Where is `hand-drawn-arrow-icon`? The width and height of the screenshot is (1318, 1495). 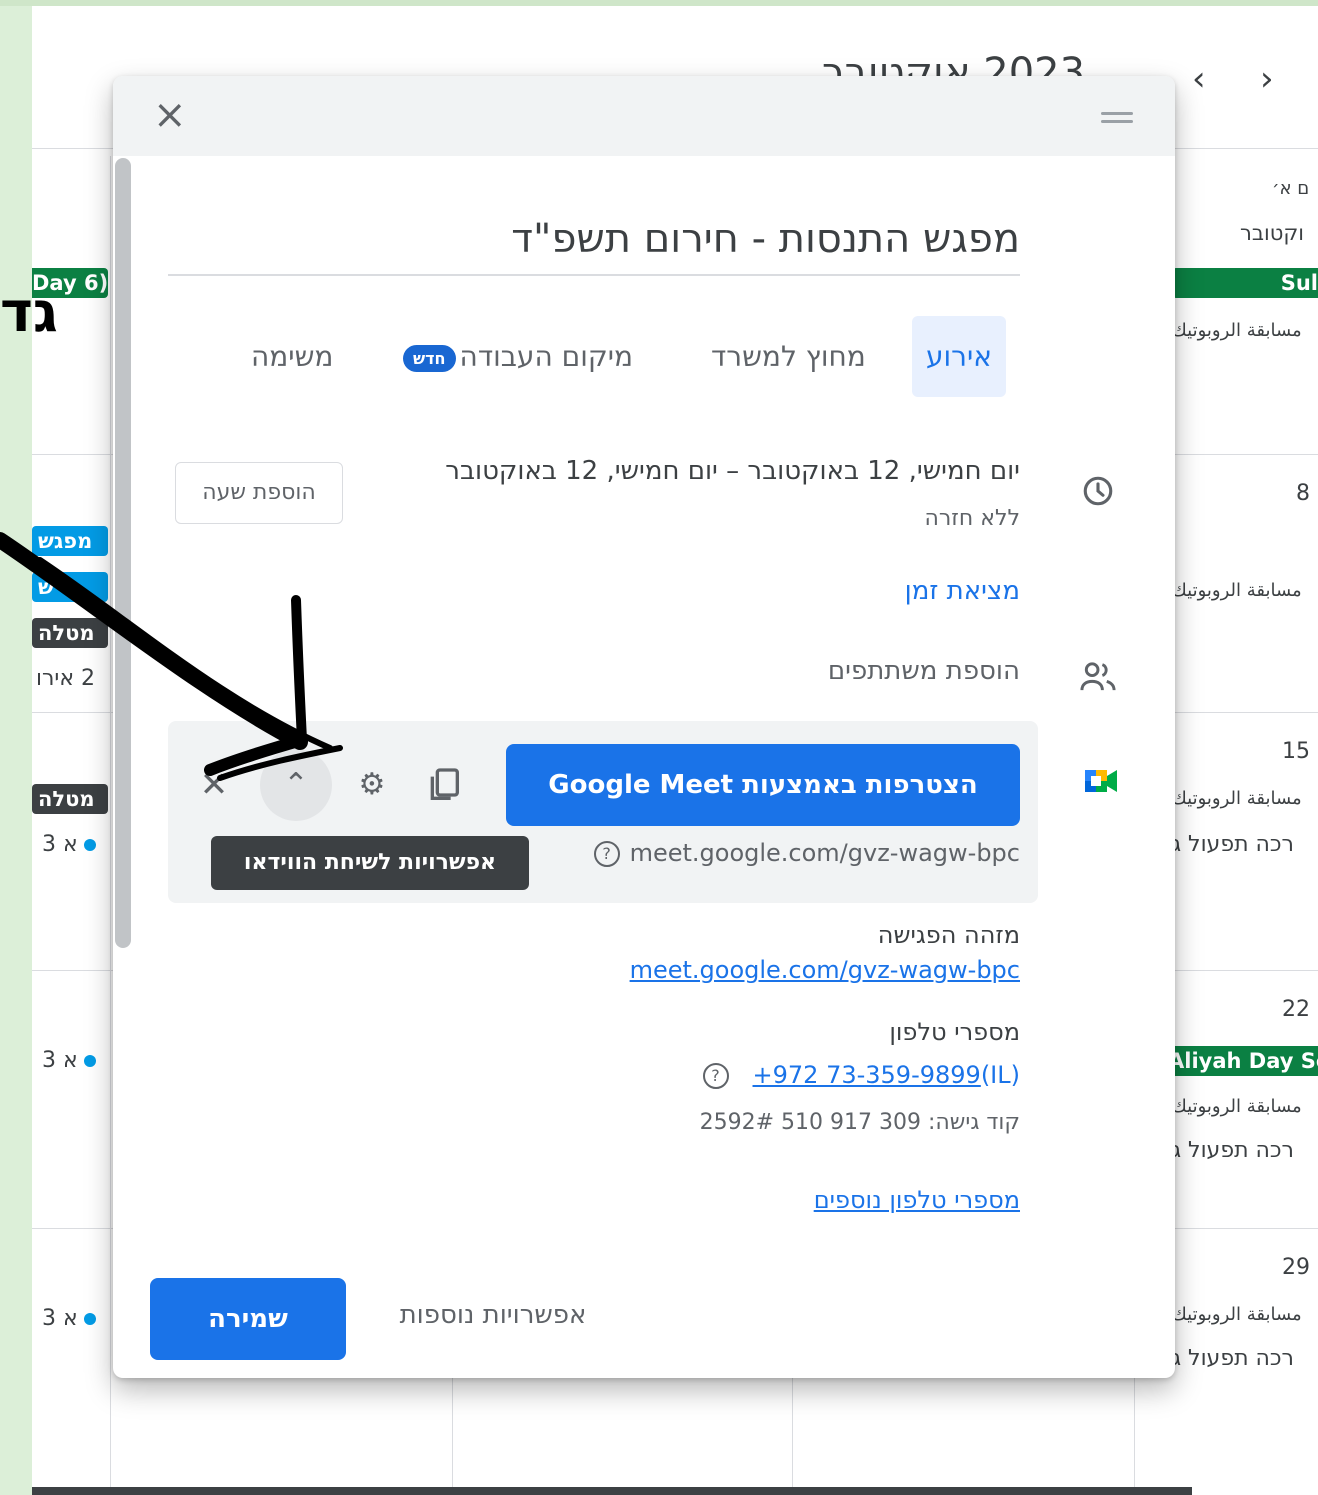 hand-drawn-arrow-icon is located at coordinates (171, 656).